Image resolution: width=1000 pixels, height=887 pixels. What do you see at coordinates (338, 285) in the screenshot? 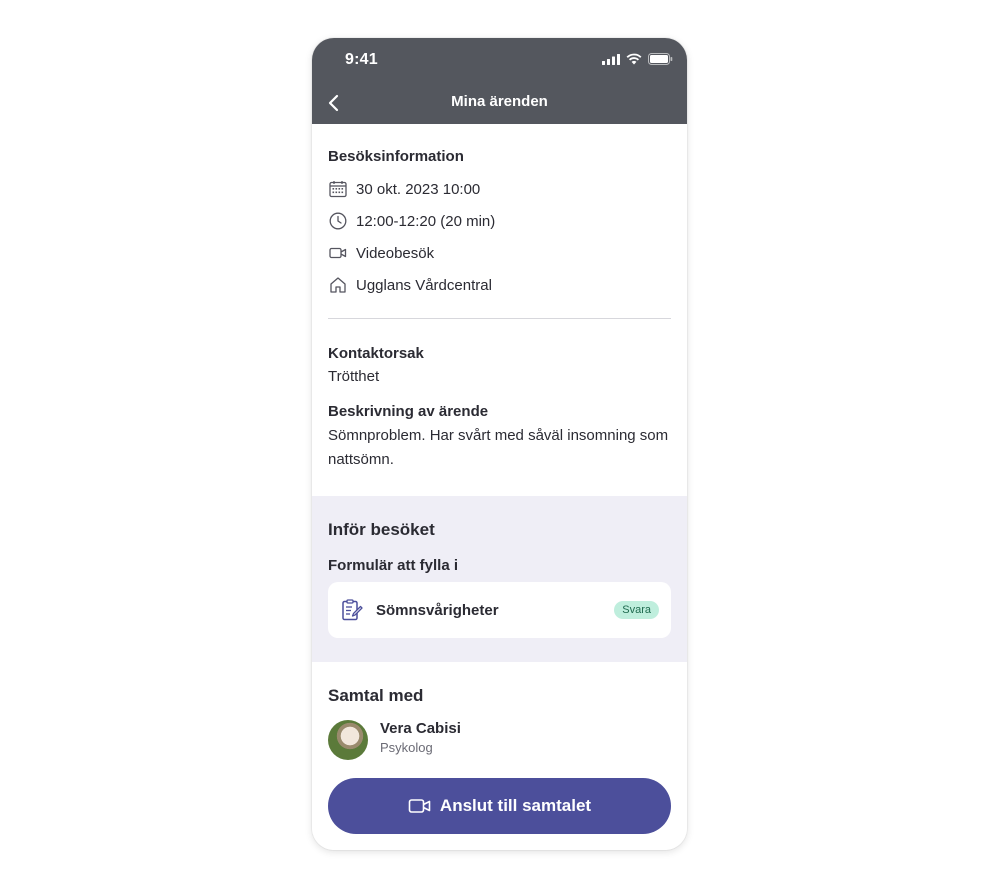
I see `home-icon` at bounding box center [338, 285].